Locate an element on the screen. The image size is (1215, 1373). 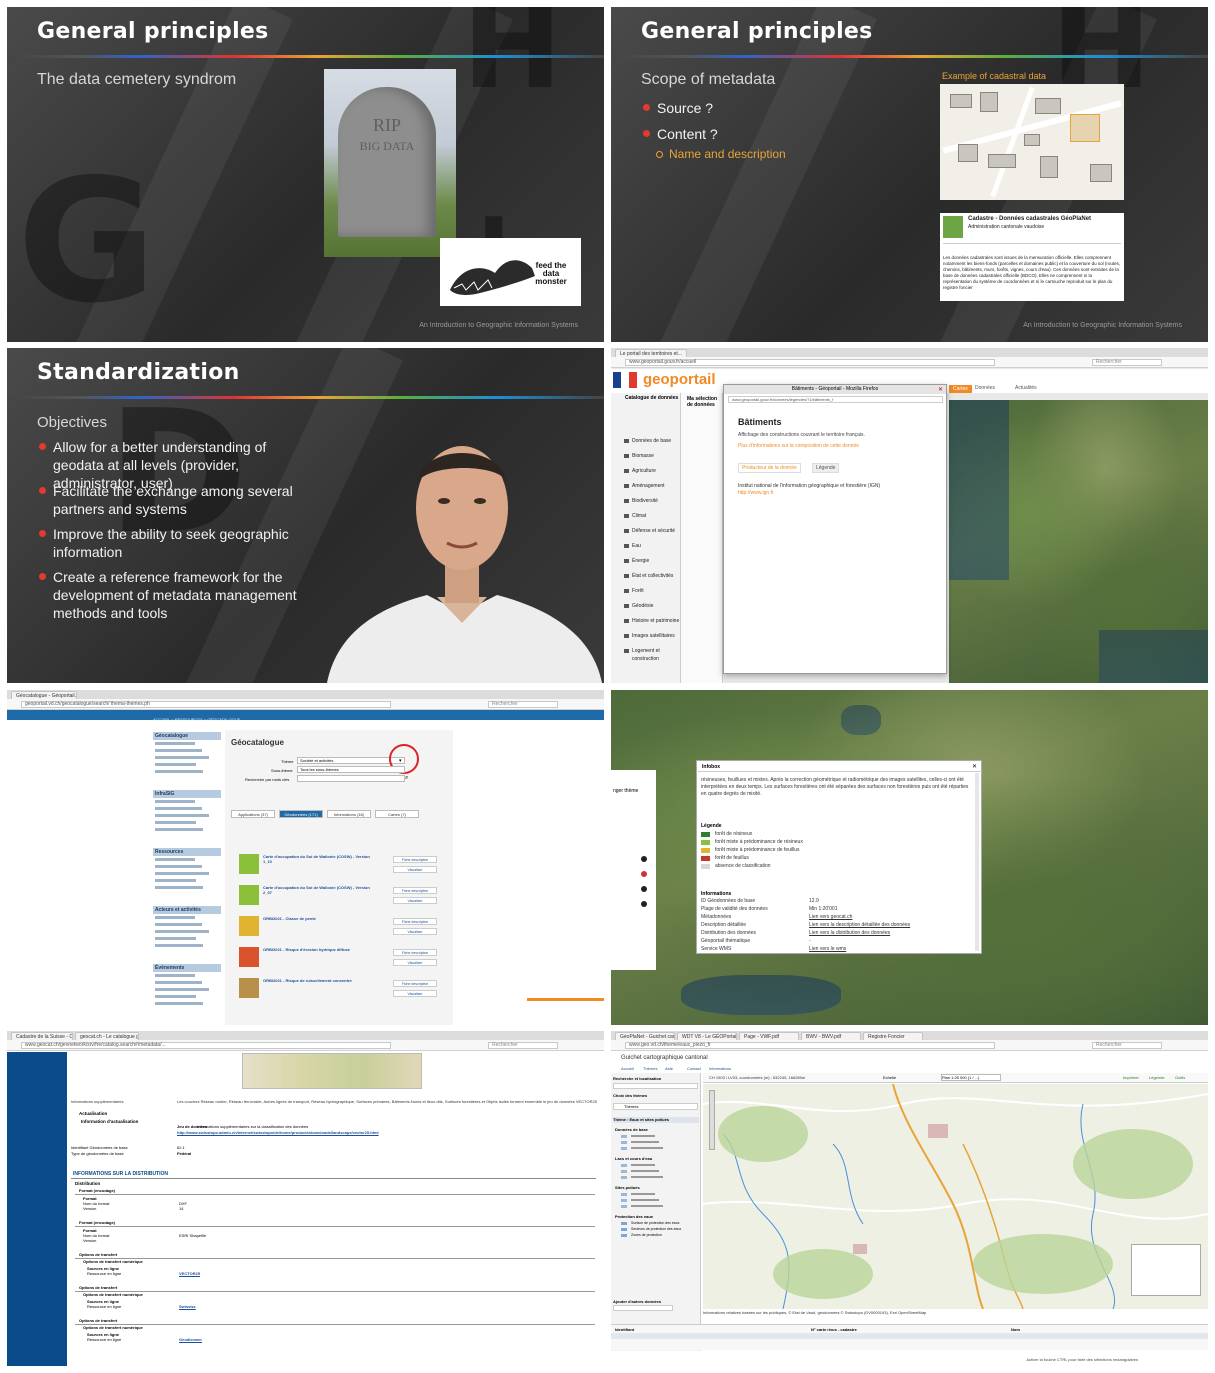
tab-producer: Producteur de la donnée is located at coordinates (769, 468).